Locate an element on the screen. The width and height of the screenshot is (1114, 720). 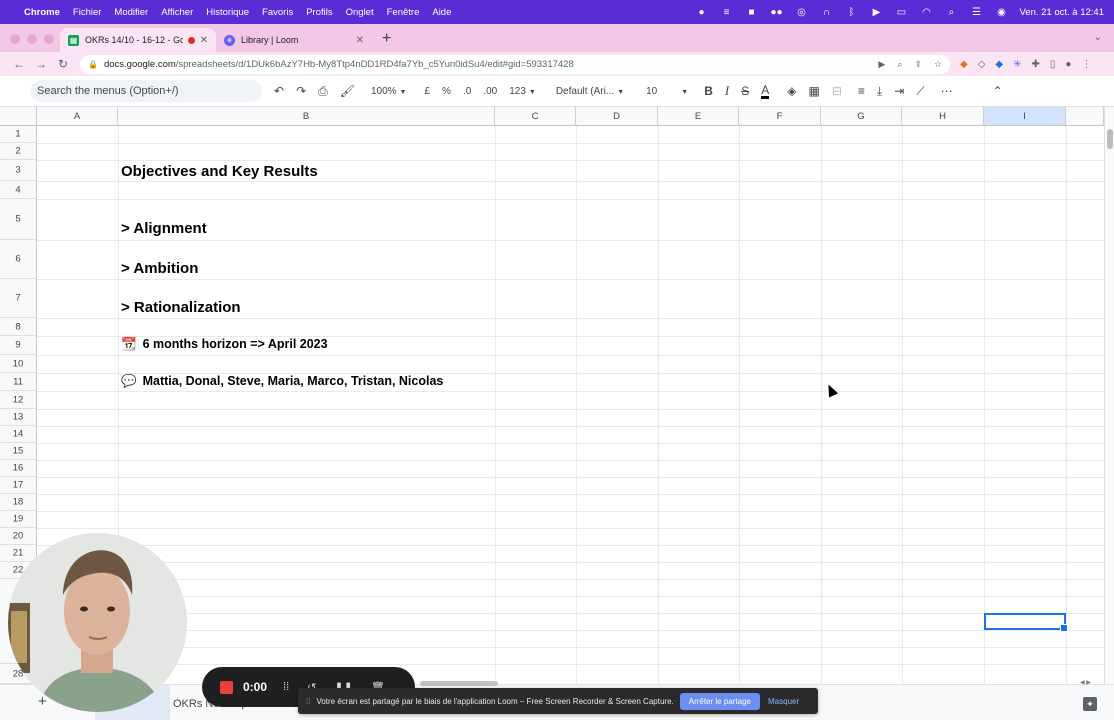
row-header-16: 16 is located at coordinates (18, 468).